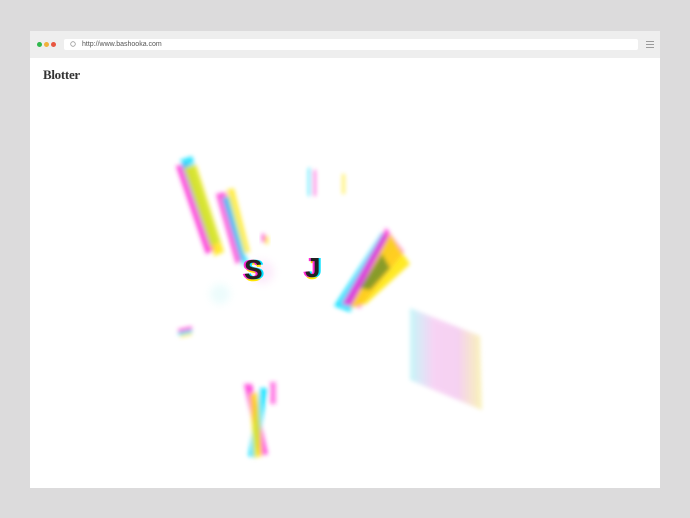 Image resolution: width=690 pixels, height=518 pixels. What do you see at coordinates (213, 211) in the screenshot?
I see `streak-upper-left` at bounding box center [213, 211].